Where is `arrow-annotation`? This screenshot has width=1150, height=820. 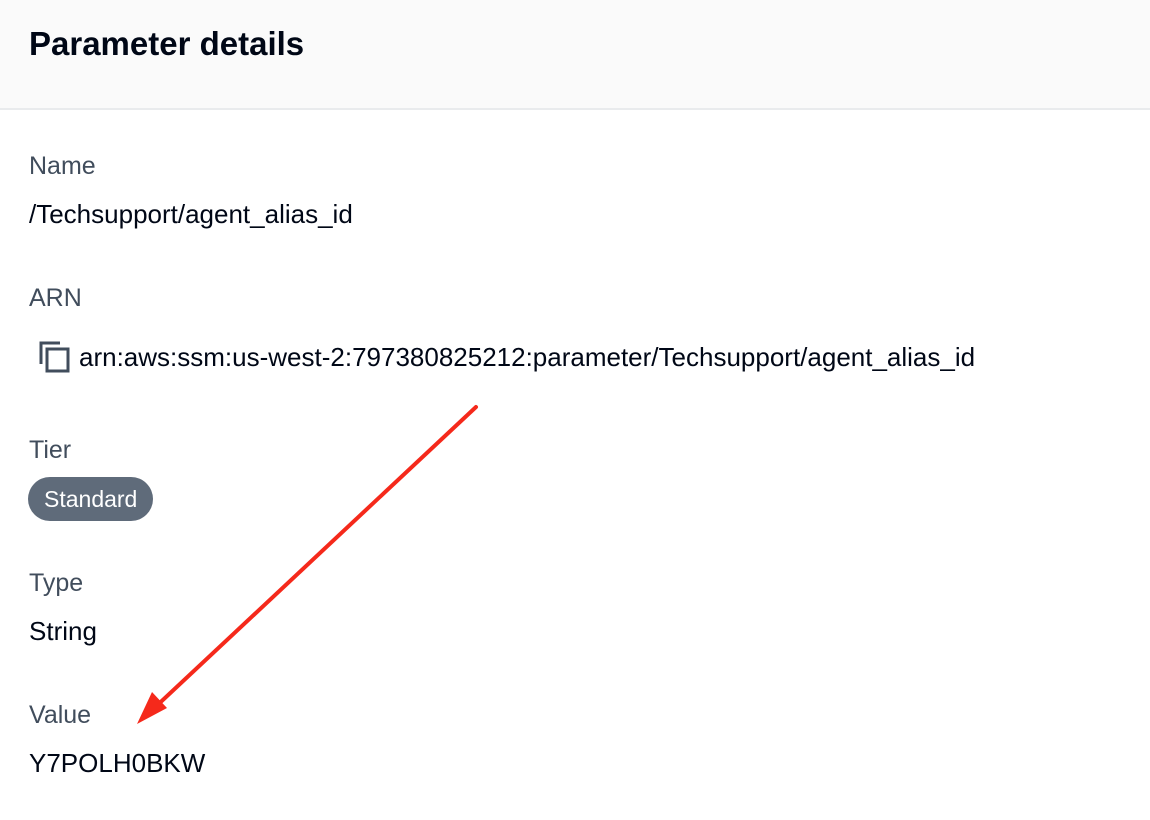 arrow-annotation is located at coordinates (307, 564).